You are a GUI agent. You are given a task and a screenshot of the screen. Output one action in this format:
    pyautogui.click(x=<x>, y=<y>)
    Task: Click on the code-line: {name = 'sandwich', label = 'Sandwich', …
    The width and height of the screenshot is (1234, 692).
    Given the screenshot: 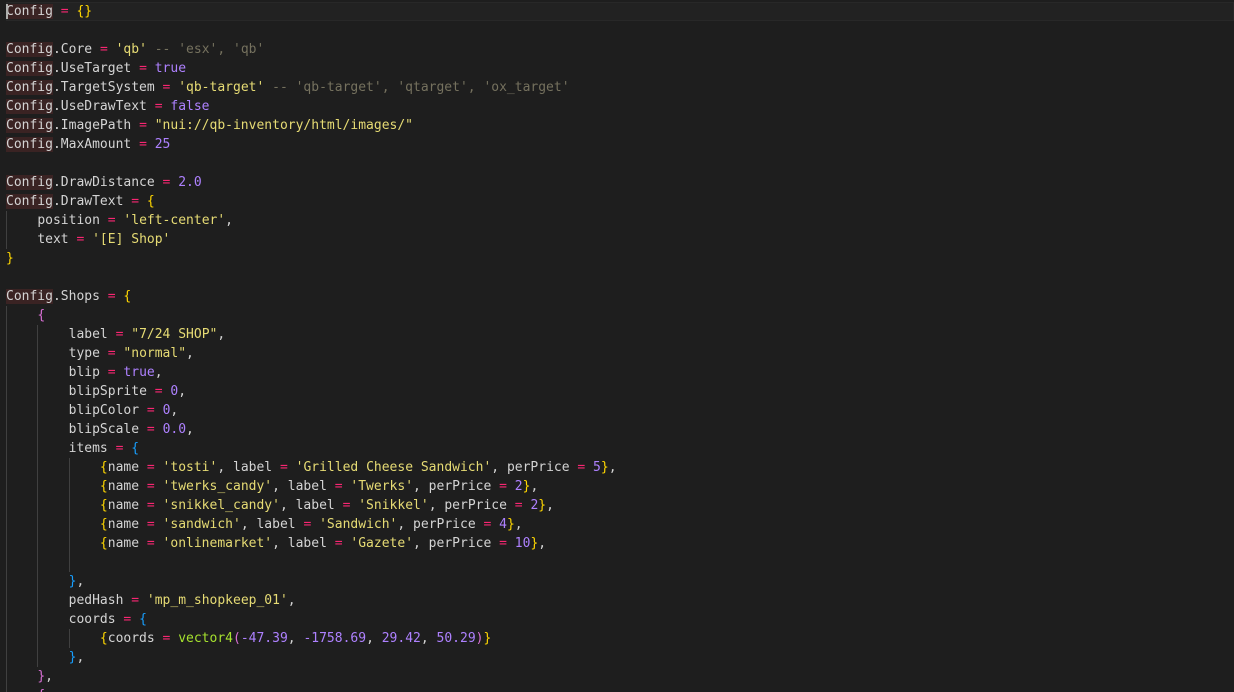 What is the action you would take?
    pyautogui.click(x=620, y=524)
    